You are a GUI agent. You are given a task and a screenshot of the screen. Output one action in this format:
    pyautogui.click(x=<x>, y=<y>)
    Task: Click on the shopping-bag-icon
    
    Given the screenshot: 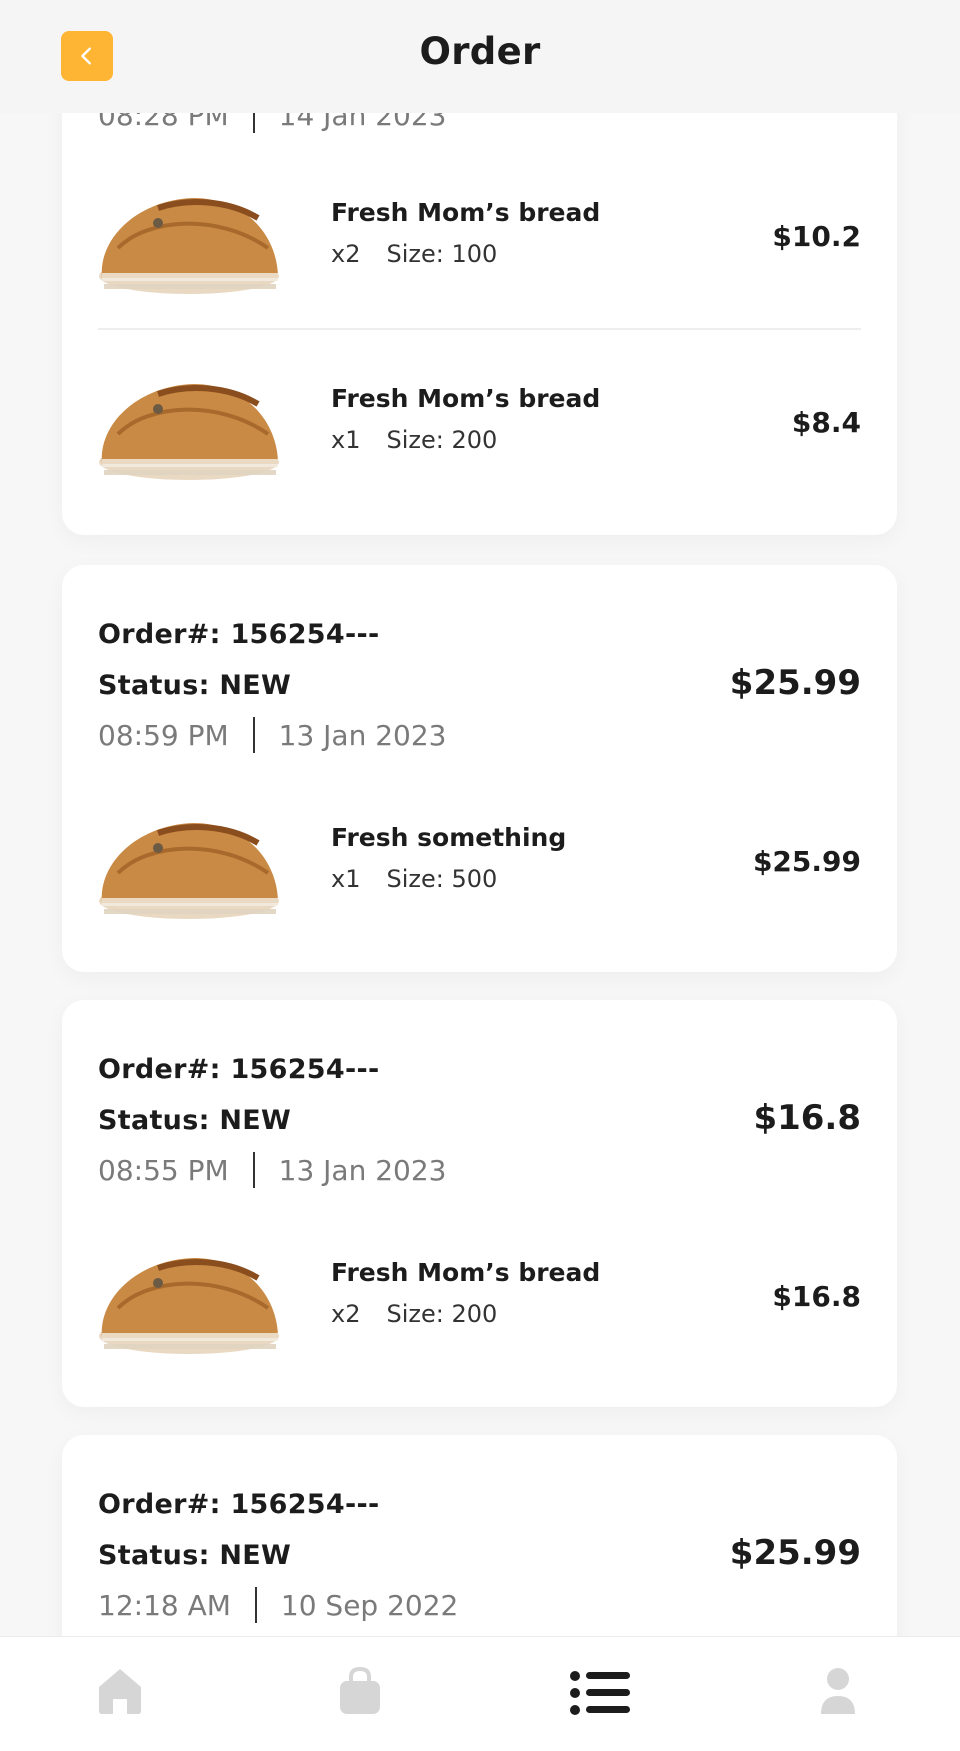 What is the action you would take?
    pyautogui.click(x=360, y=1690)
    